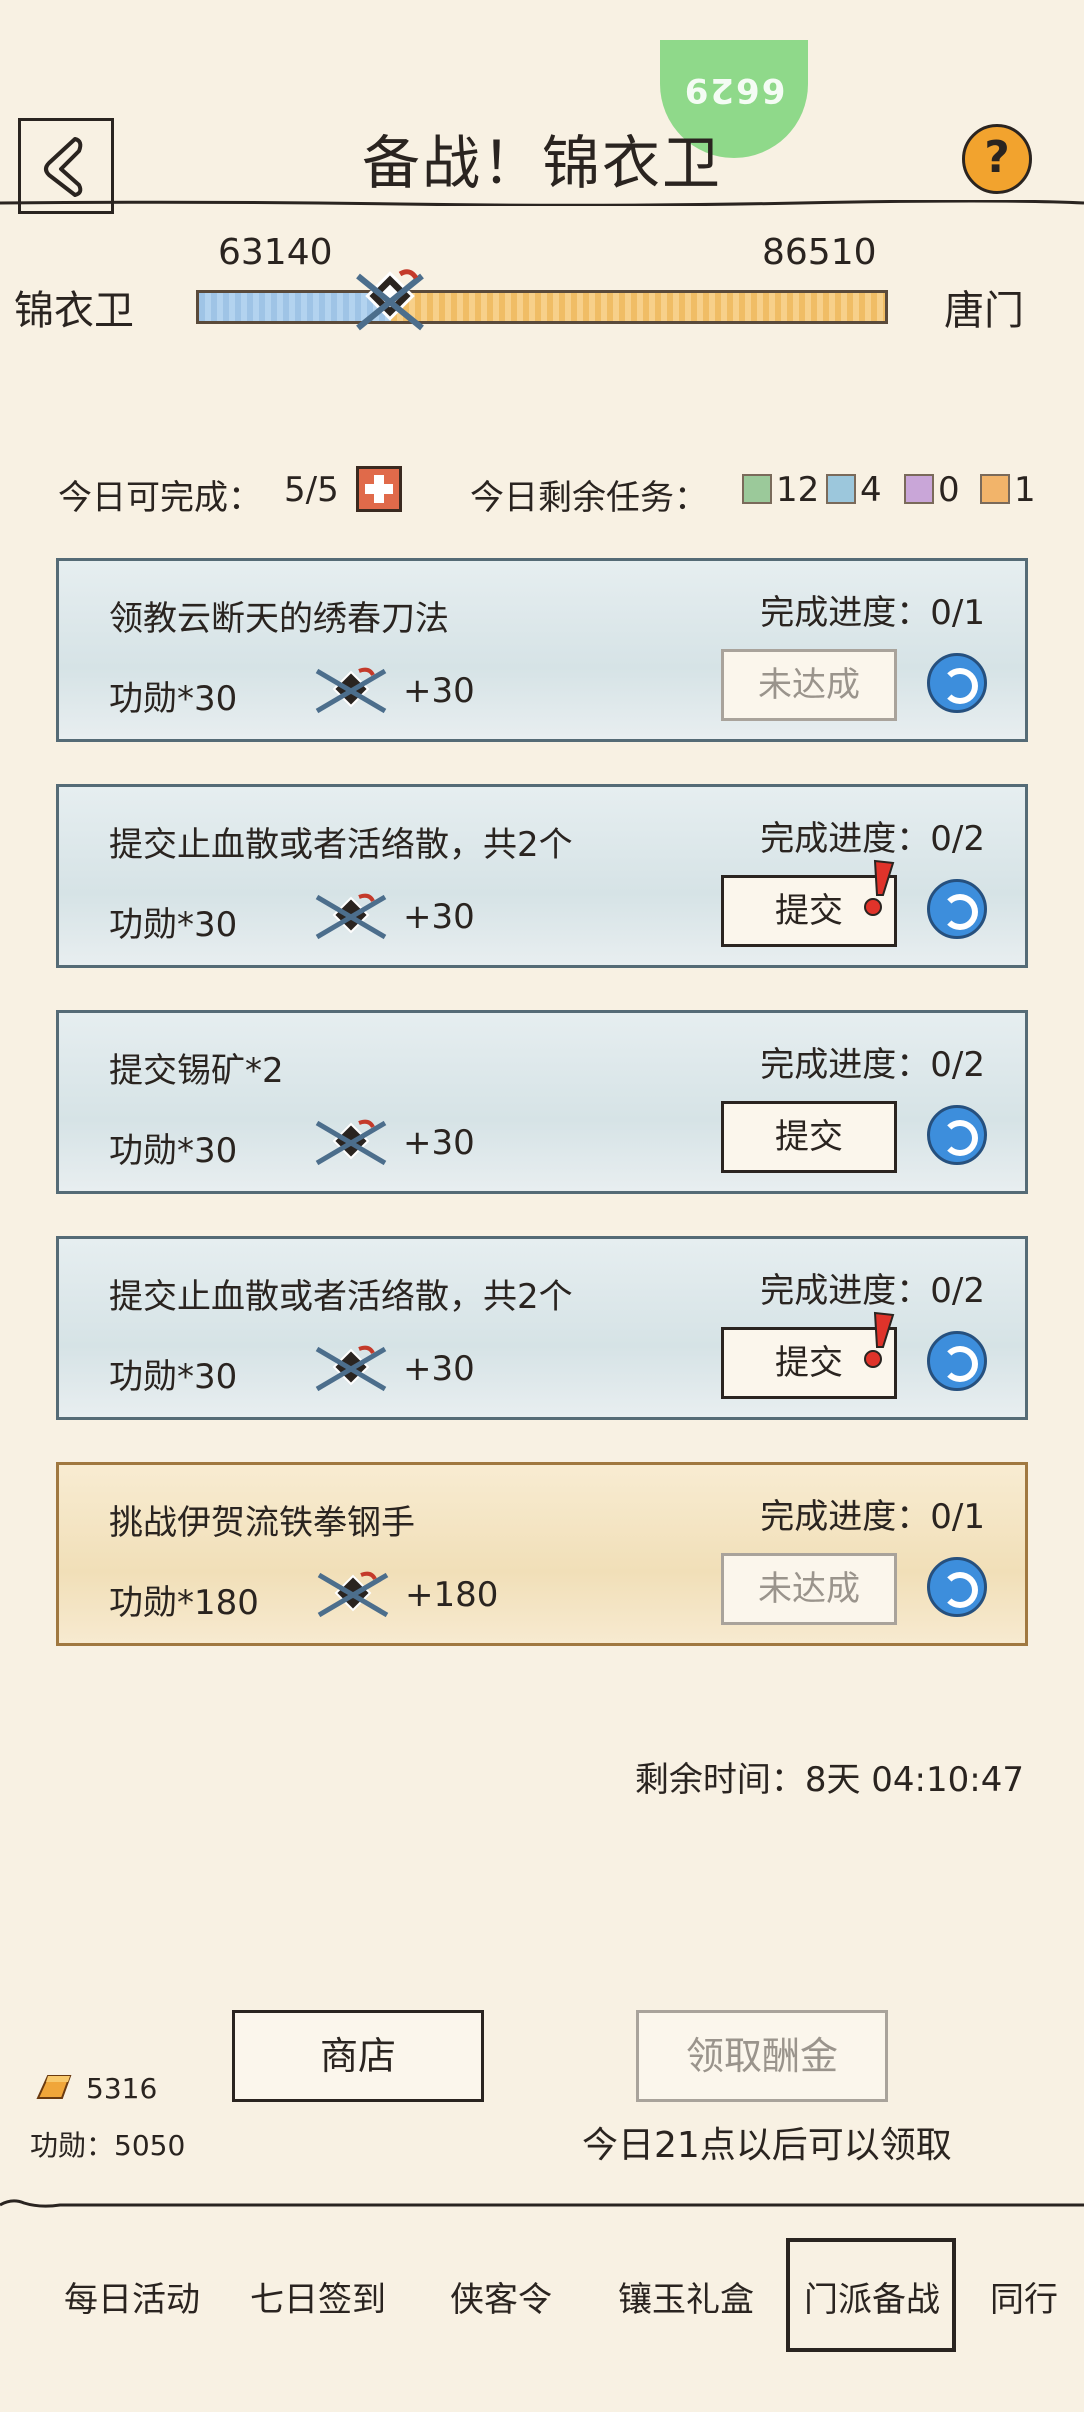 The width and height of the screenshot is (1084, 2412). What do you see at coordinates (279, 619) in the screenshot?
I see `task-description: 领教云断天的绣春刀法` at bounding box center [279, 619].